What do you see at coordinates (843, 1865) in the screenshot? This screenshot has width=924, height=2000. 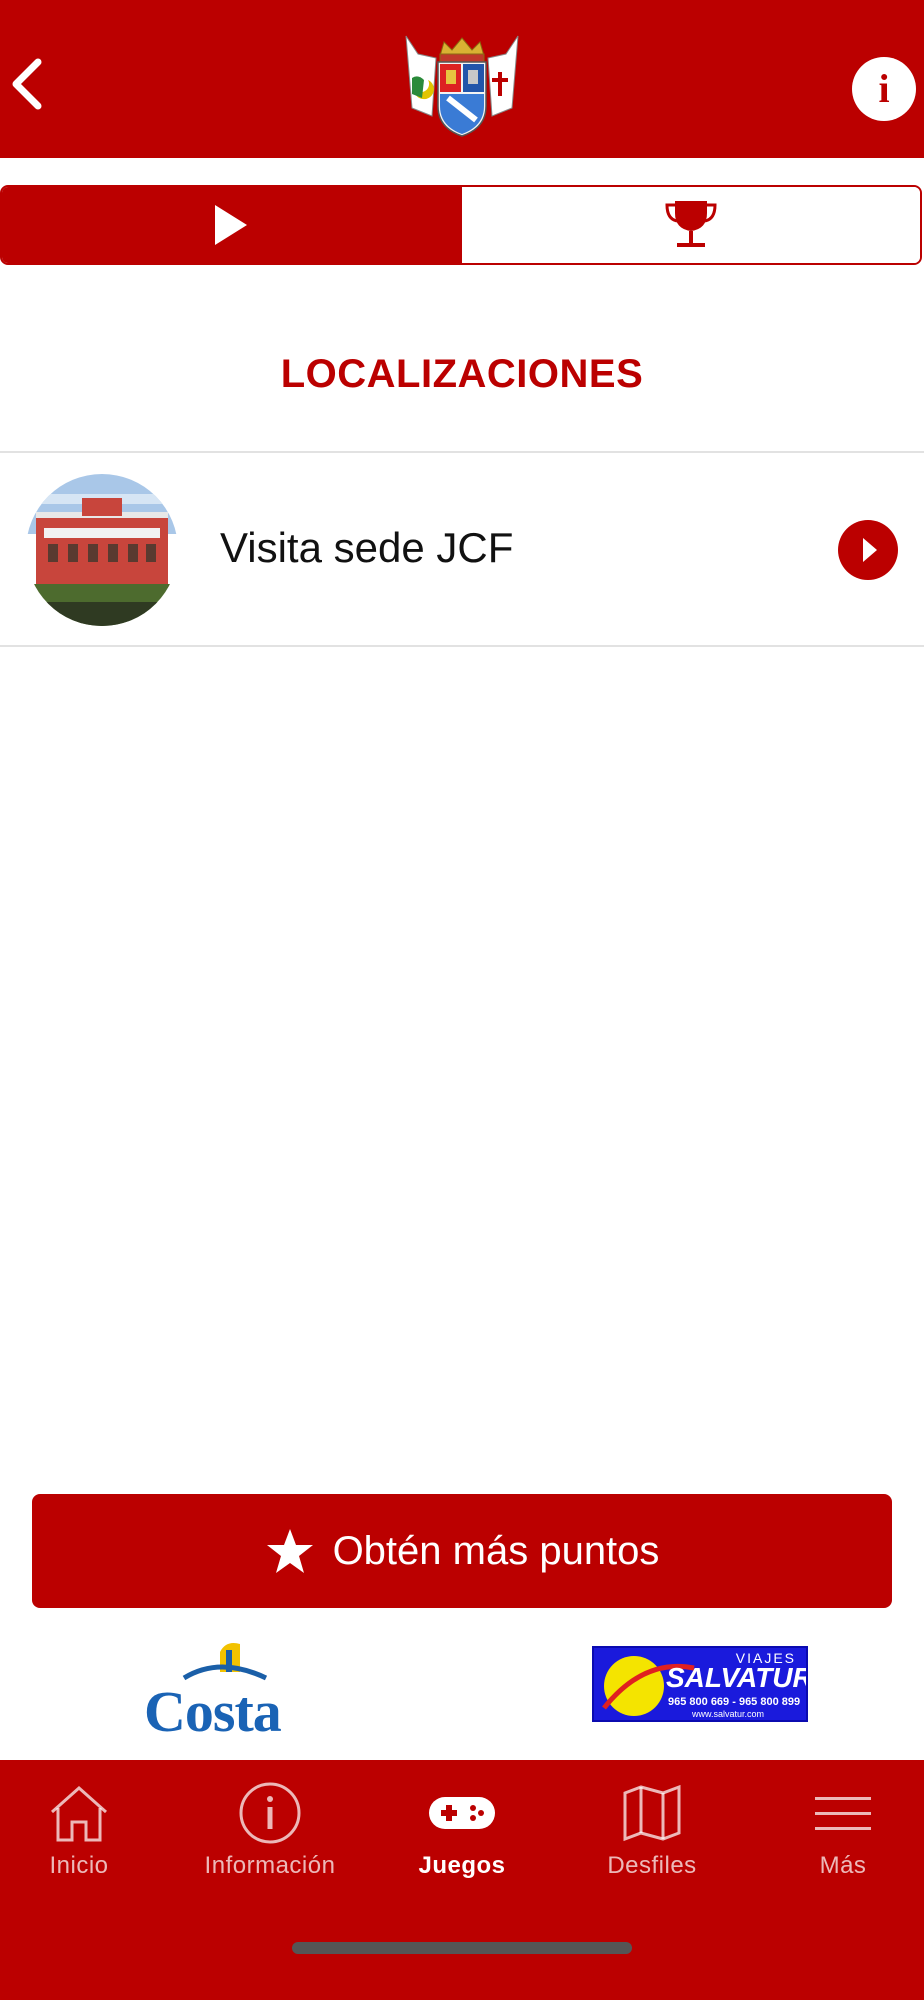 I see `tab-label: Más` at bounding box center [843, 1865].